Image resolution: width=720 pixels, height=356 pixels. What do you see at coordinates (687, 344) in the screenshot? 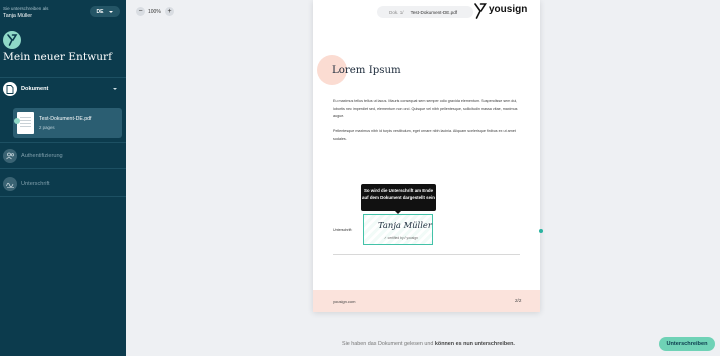
I see `sign-button: Unterschreiben` at bounding box center [687, 344].